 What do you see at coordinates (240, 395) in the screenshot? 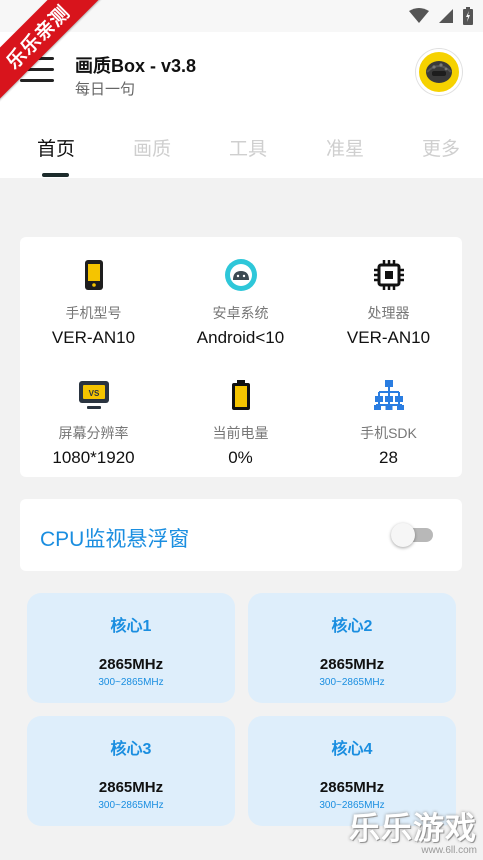
I see `battery-icon` at bounding box center [240, 395].